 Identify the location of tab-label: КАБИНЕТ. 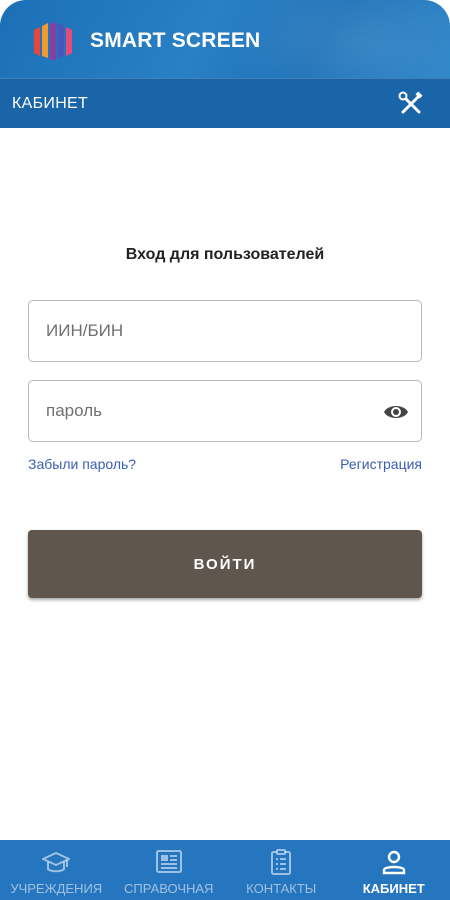
(393, 888).